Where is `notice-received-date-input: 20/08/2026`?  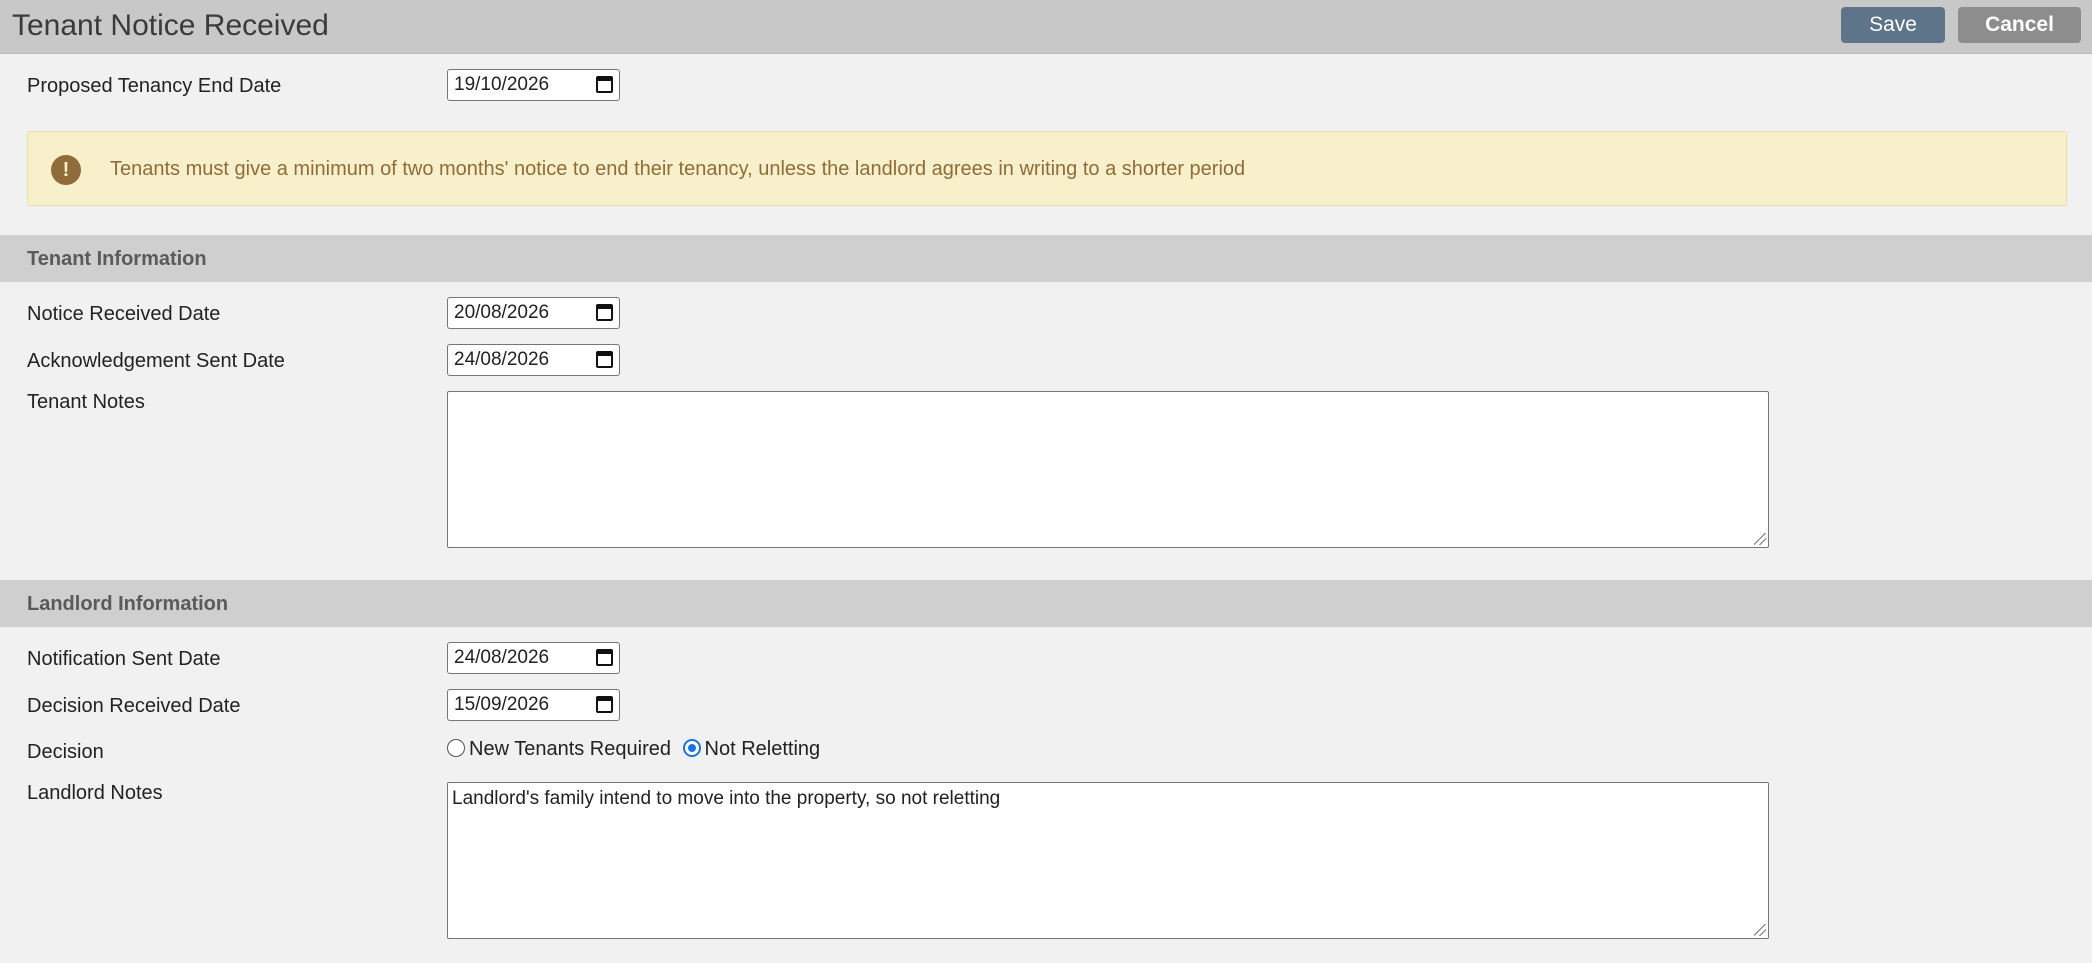 notice-received-date-input: 20/08/2026 is located at coordinates (533, 313).